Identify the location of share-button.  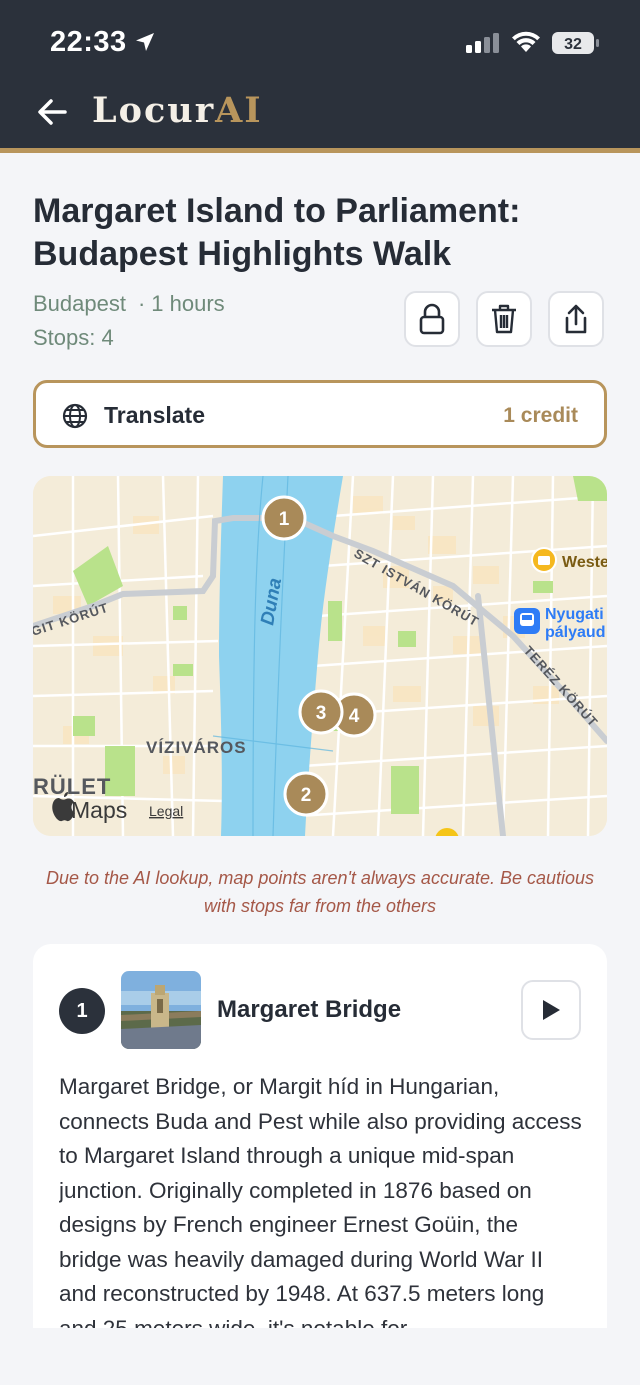
(576, 319).